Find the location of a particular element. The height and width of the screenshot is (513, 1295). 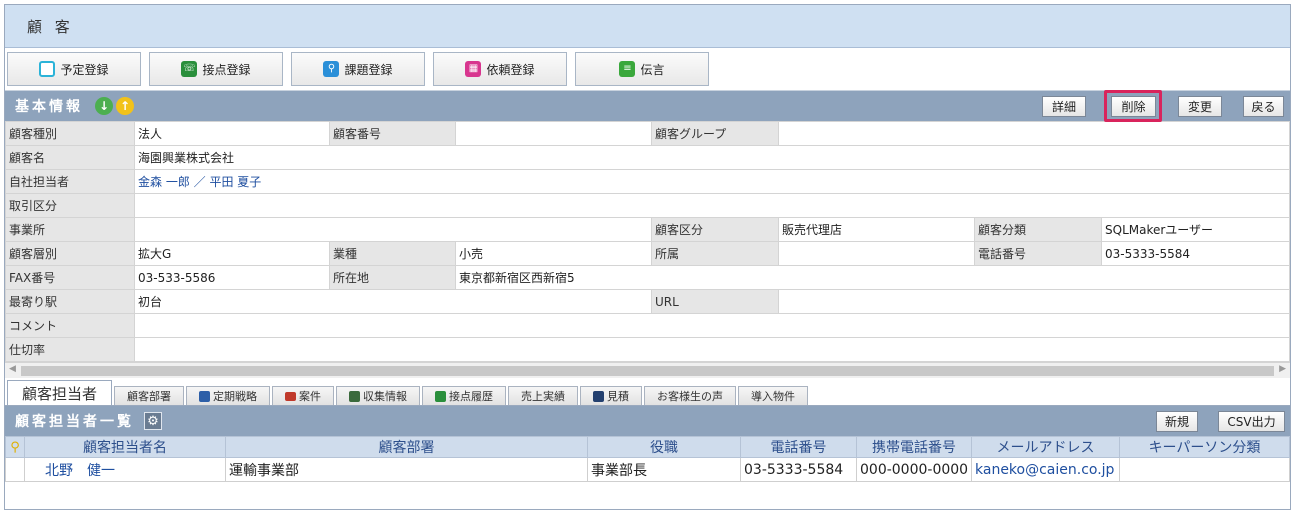

tab-customer-contacts: 顧客担当者 is located at coordinates (60, 392).